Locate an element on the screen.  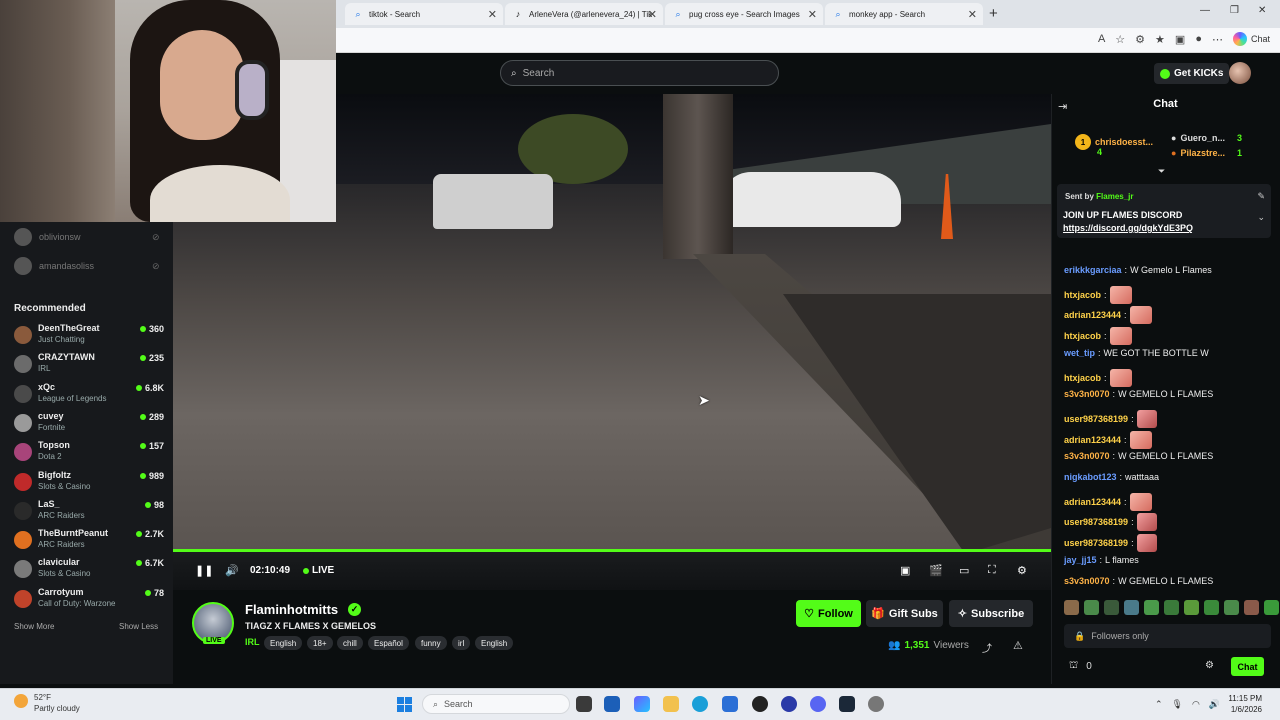
edge-browser-icon is located at coordinates (700, 704).